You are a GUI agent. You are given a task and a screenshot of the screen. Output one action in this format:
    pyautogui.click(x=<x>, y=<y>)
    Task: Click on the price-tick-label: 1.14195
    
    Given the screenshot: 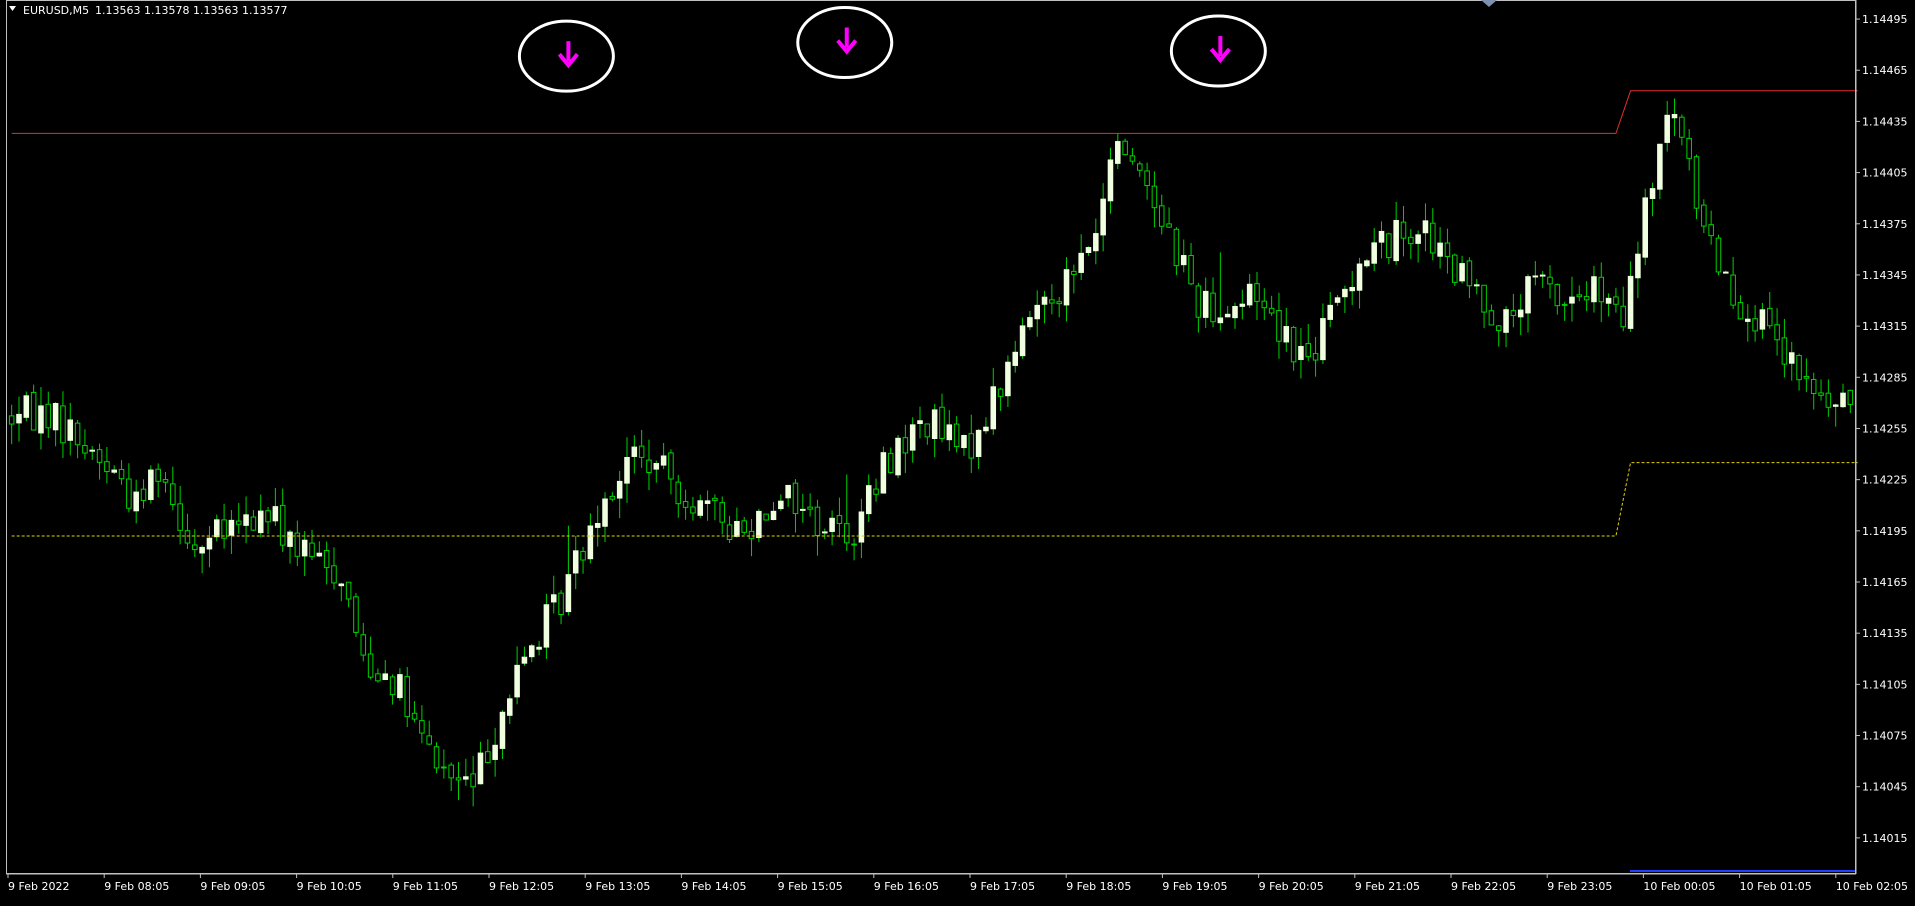 What is the action you would take?
    pyautogui.click(x=1885, y=531)
    